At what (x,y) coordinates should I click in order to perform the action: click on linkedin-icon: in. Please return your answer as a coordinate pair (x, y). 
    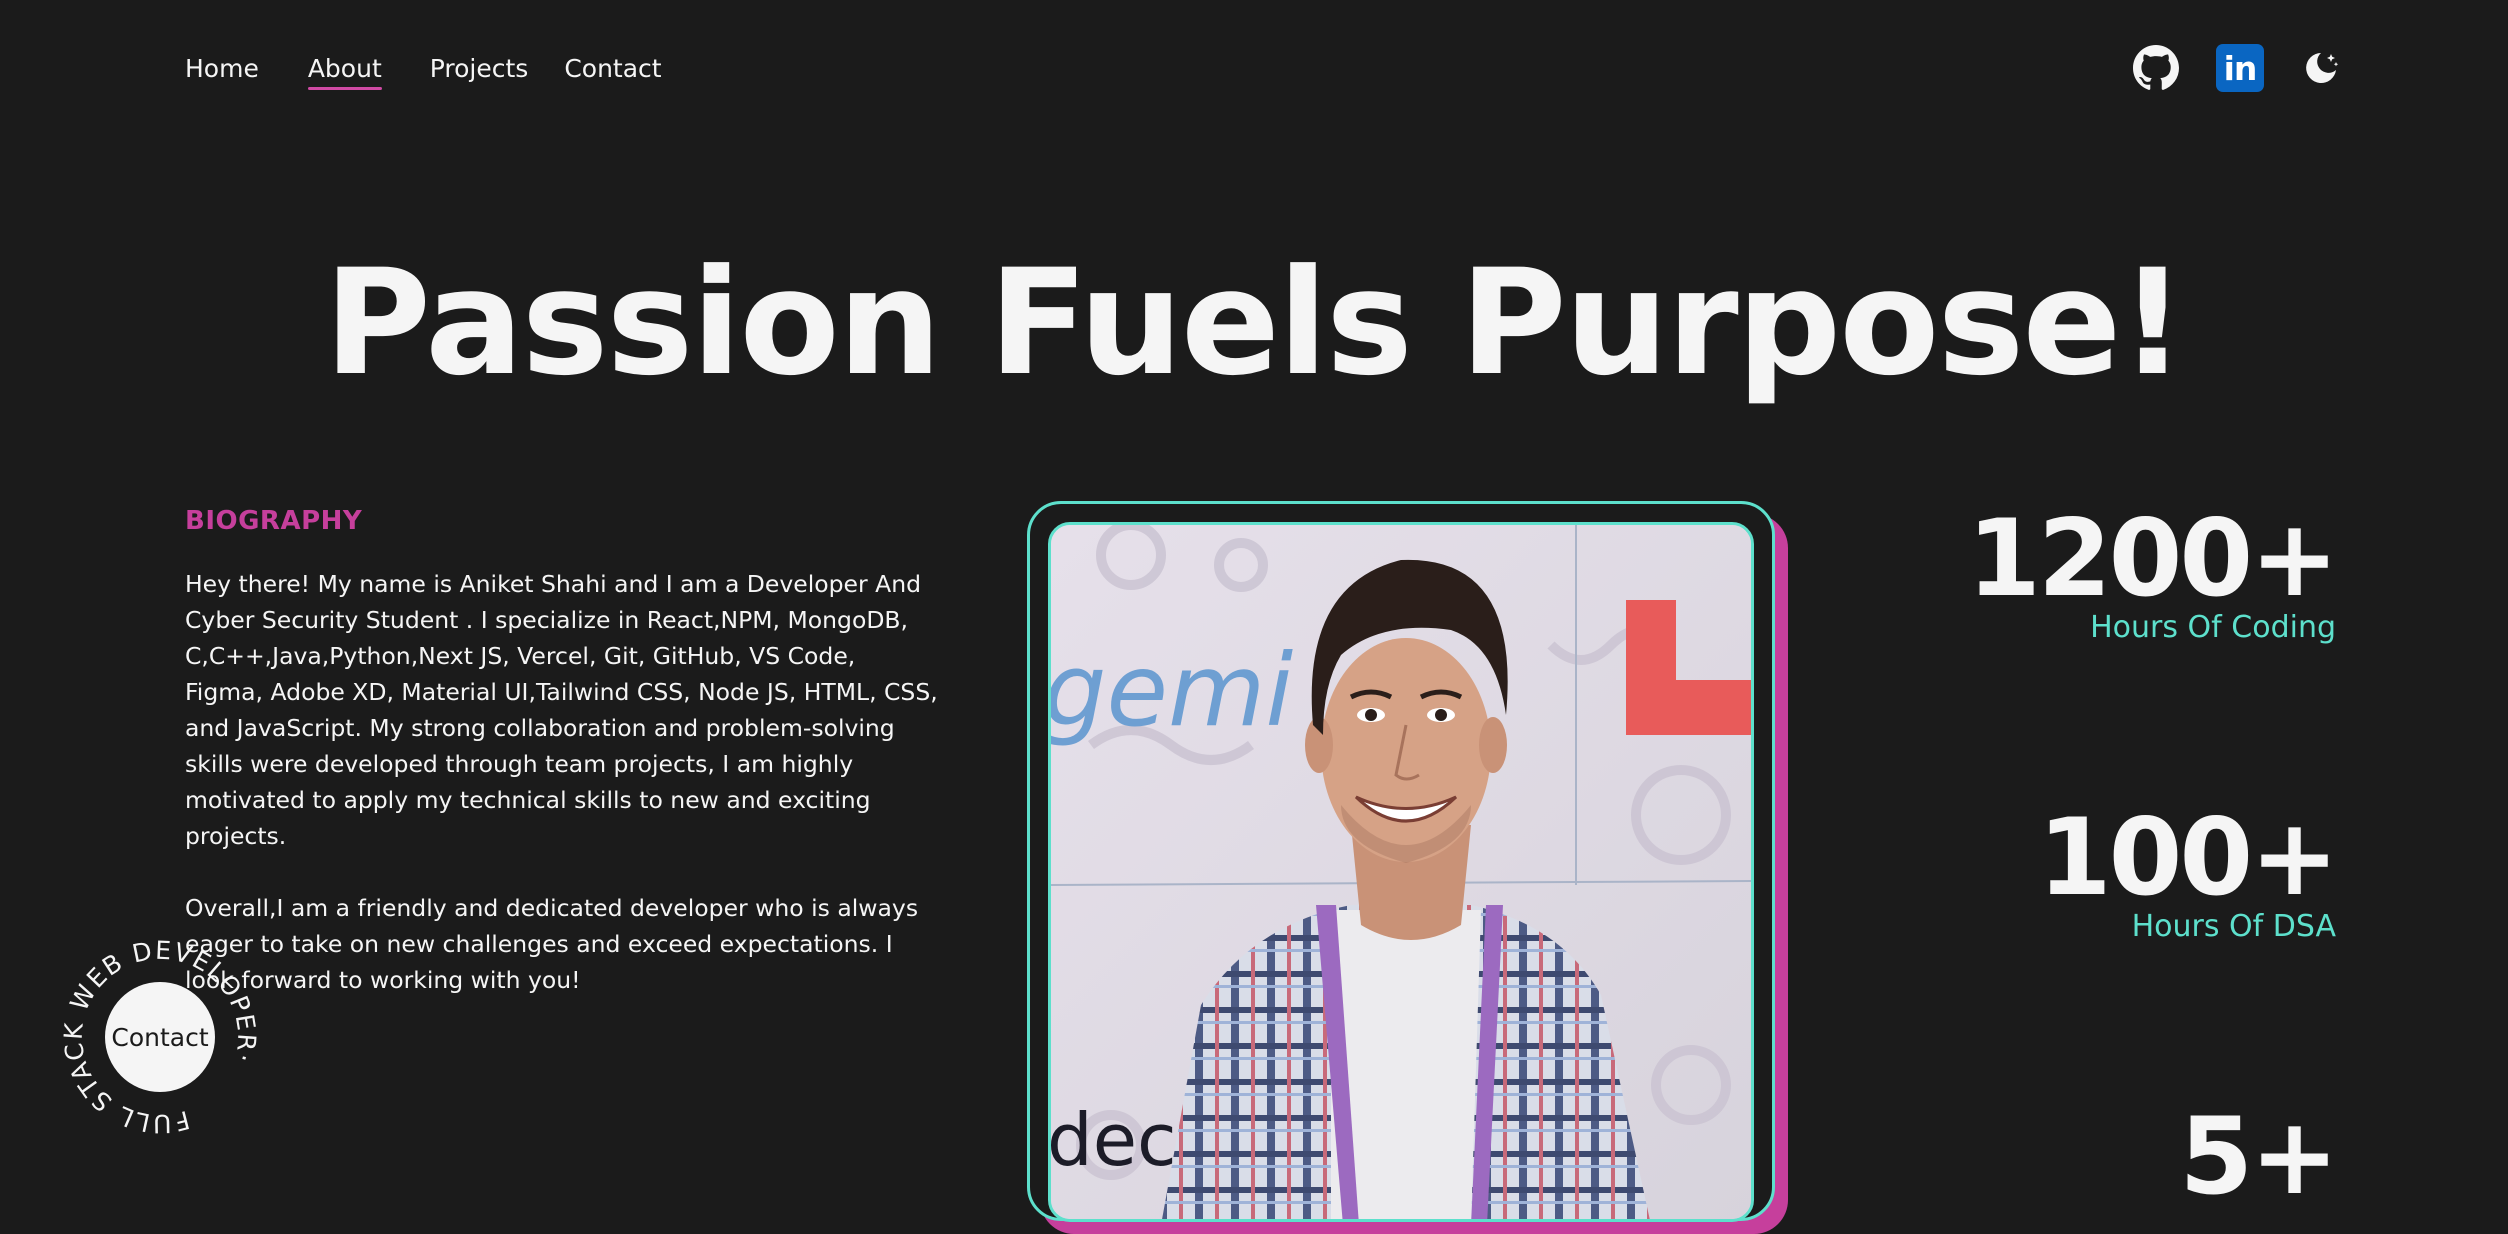
    Looking at the image, I should click on (2240, 68).